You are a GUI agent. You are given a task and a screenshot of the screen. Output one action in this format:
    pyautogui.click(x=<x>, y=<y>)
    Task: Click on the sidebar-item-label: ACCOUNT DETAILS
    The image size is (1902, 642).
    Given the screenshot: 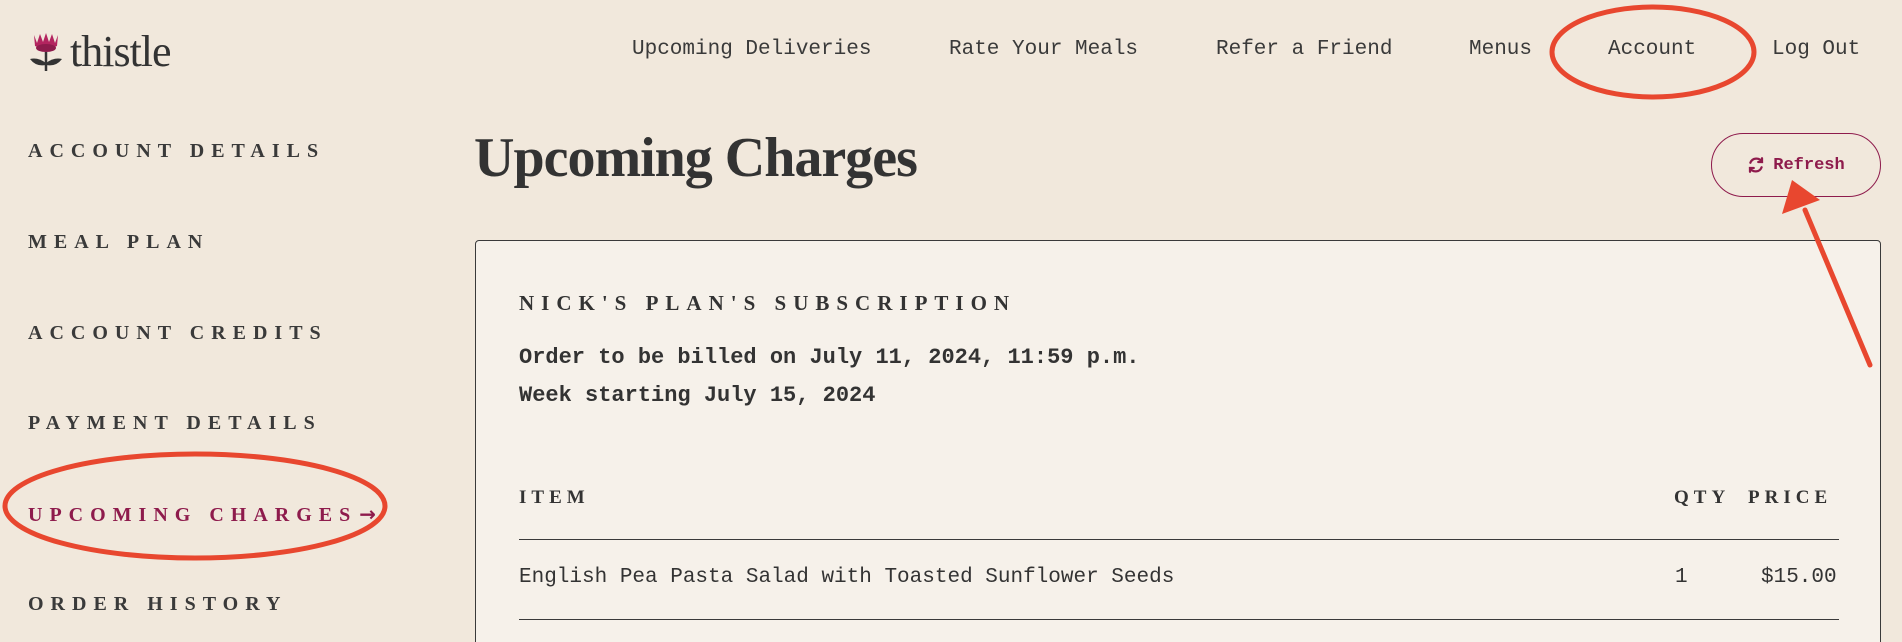 What is the action you would take?
    pyautogui.click(x=177, y=151)
    